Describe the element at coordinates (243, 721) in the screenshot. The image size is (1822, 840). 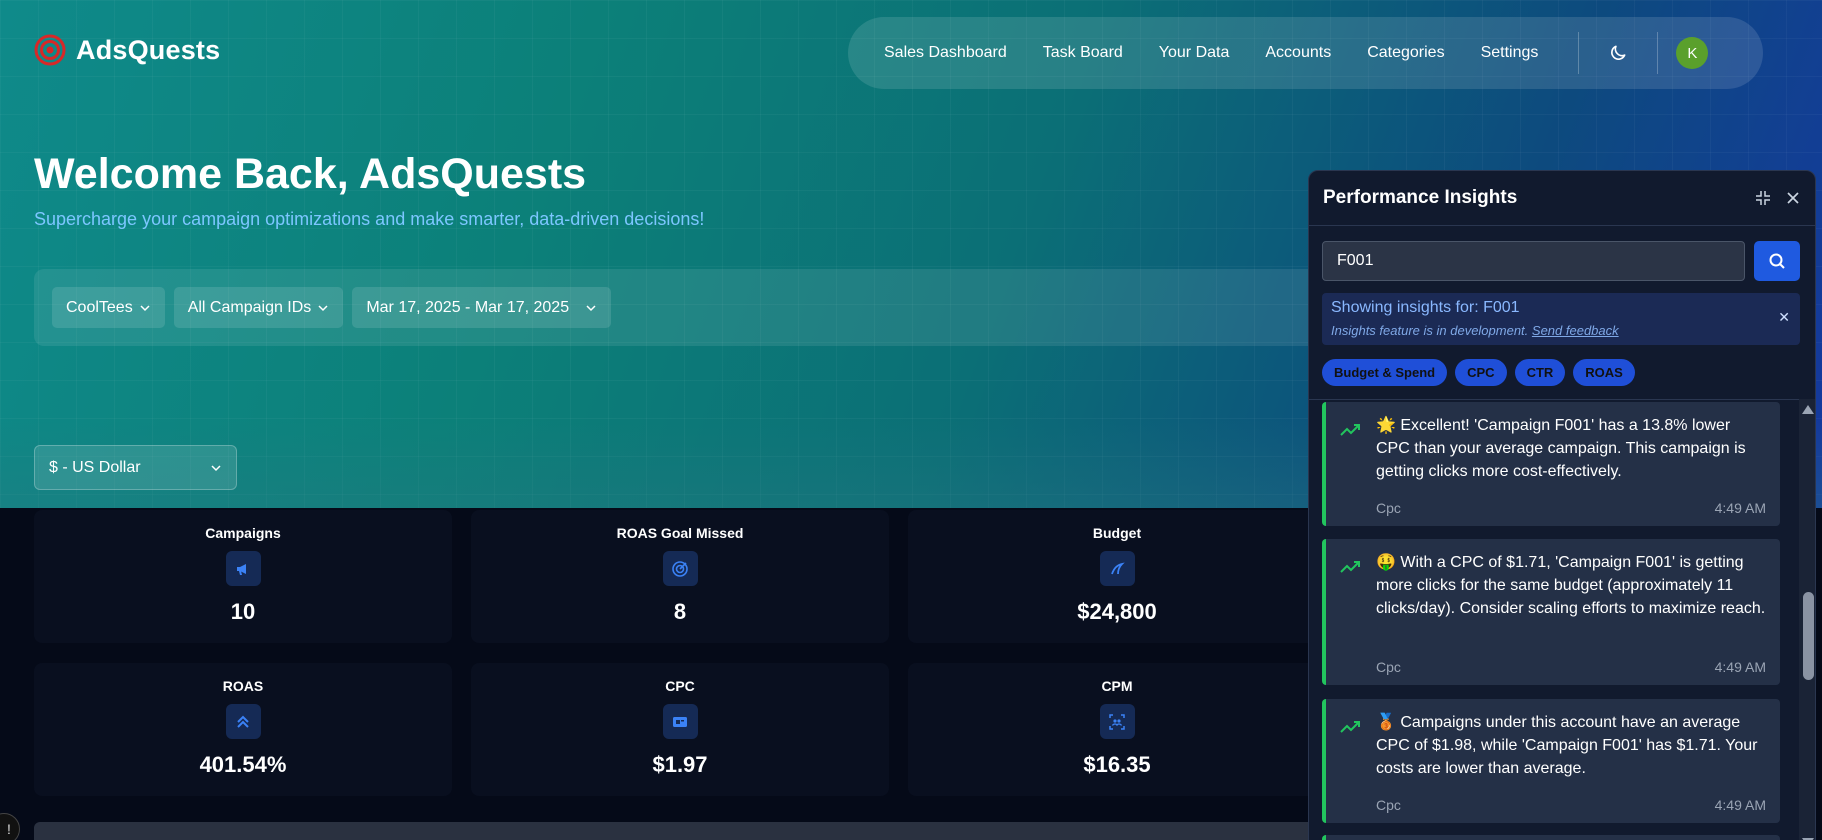
I see `chevrons-up-icon` at that location.